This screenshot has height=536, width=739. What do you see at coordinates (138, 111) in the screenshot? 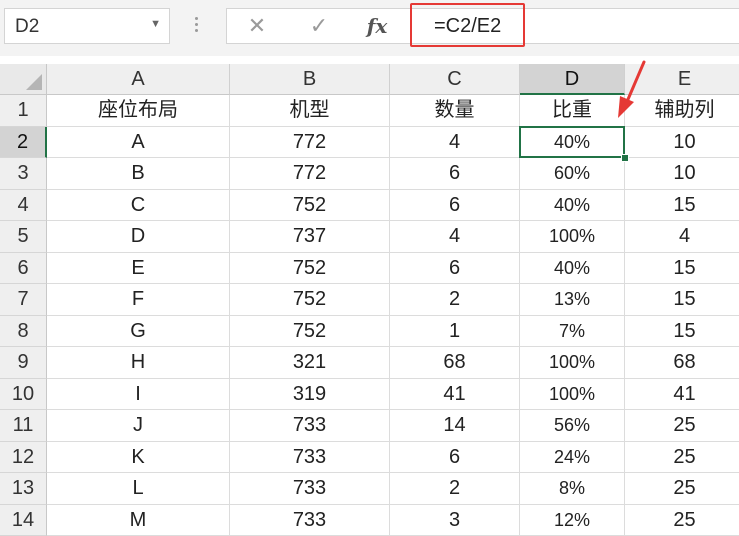
I see `cell-a1: 座位布局` at bounding box center [138, 111].